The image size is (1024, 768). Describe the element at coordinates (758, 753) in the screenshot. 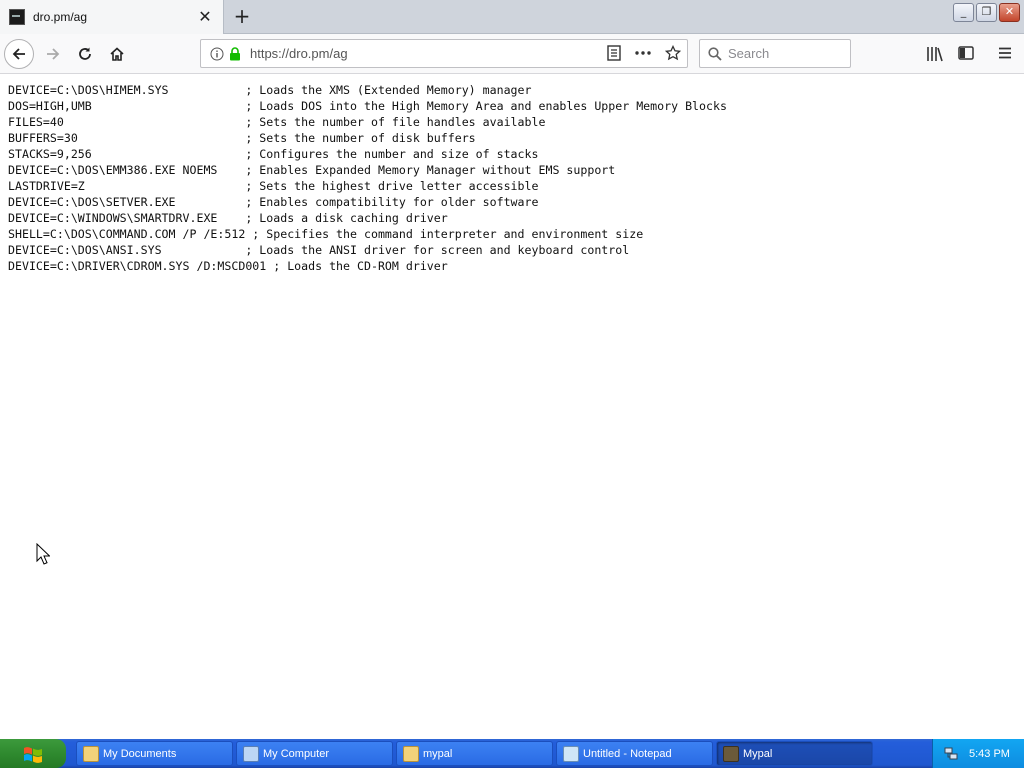

I see `taskbar-item-label: Mypal` at that location.